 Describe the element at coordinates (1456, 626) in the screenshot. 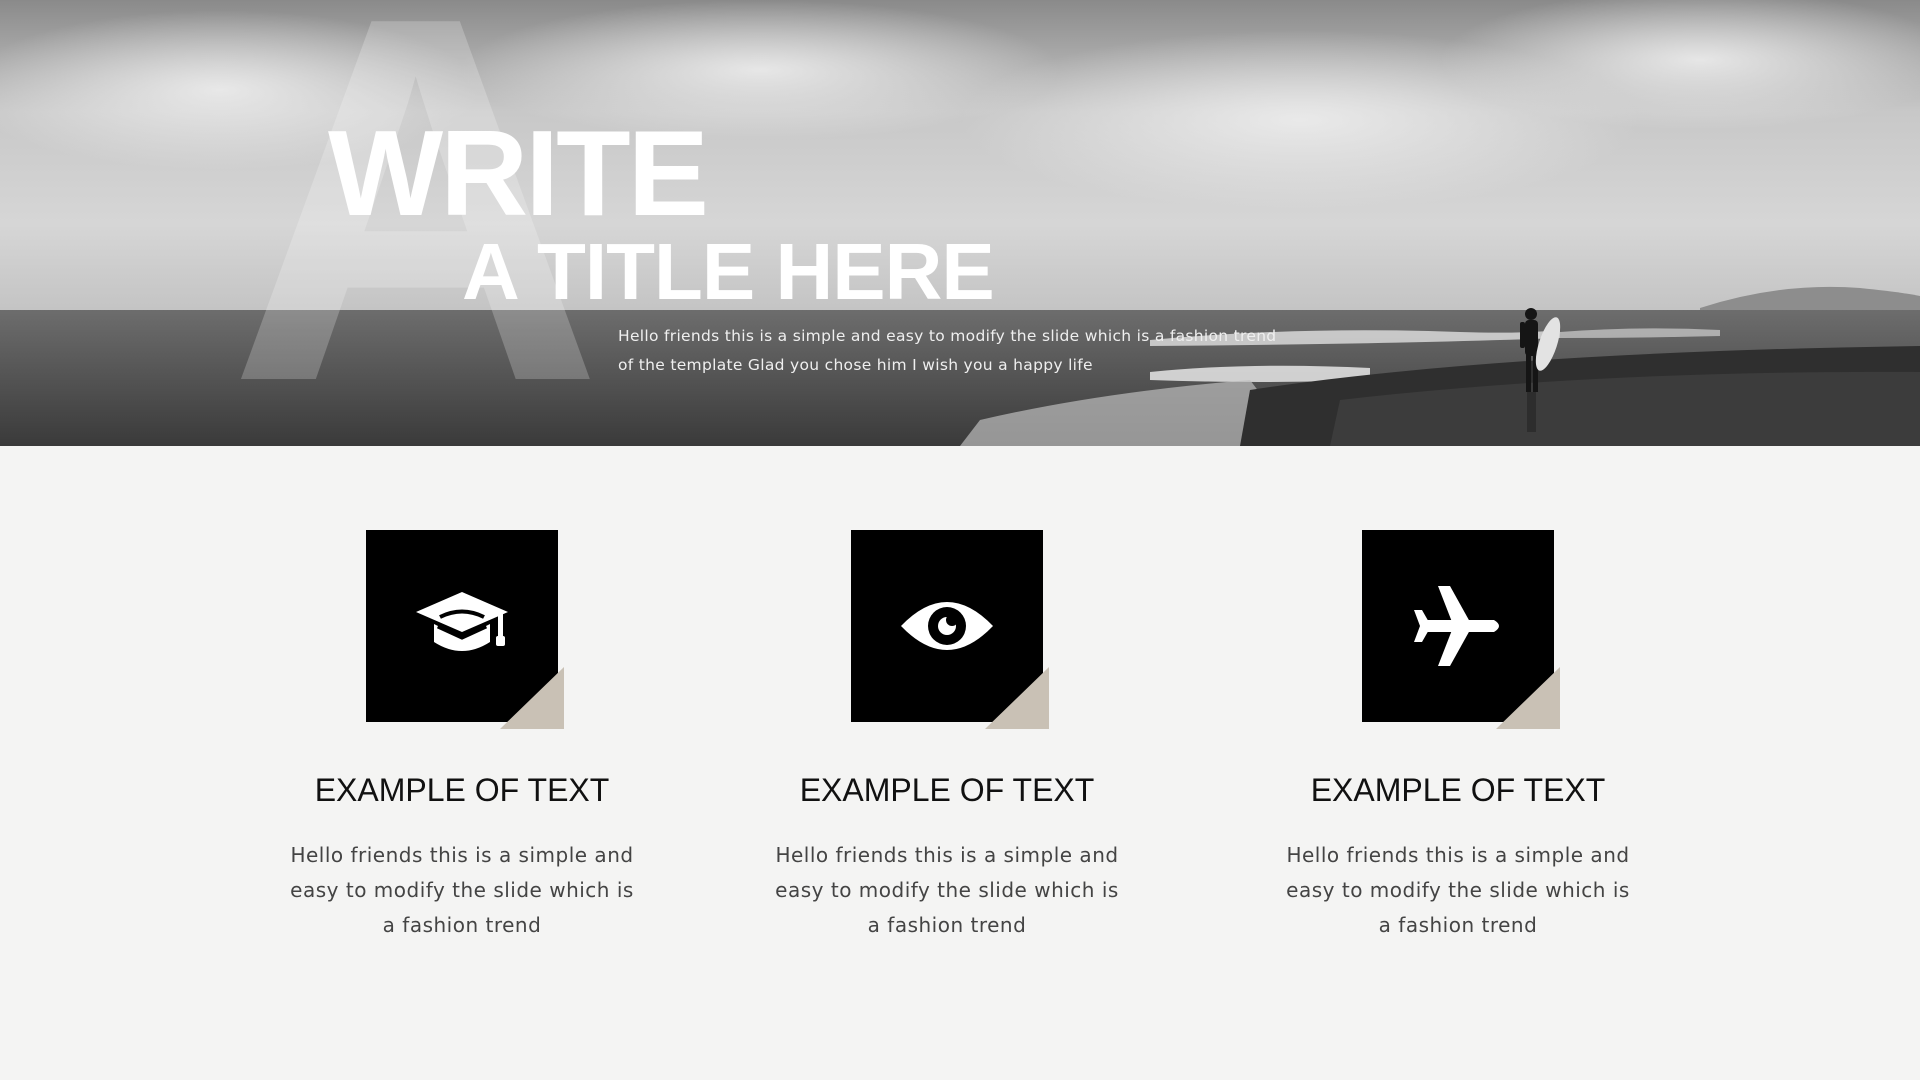

I see `airplane-icon` at that location.